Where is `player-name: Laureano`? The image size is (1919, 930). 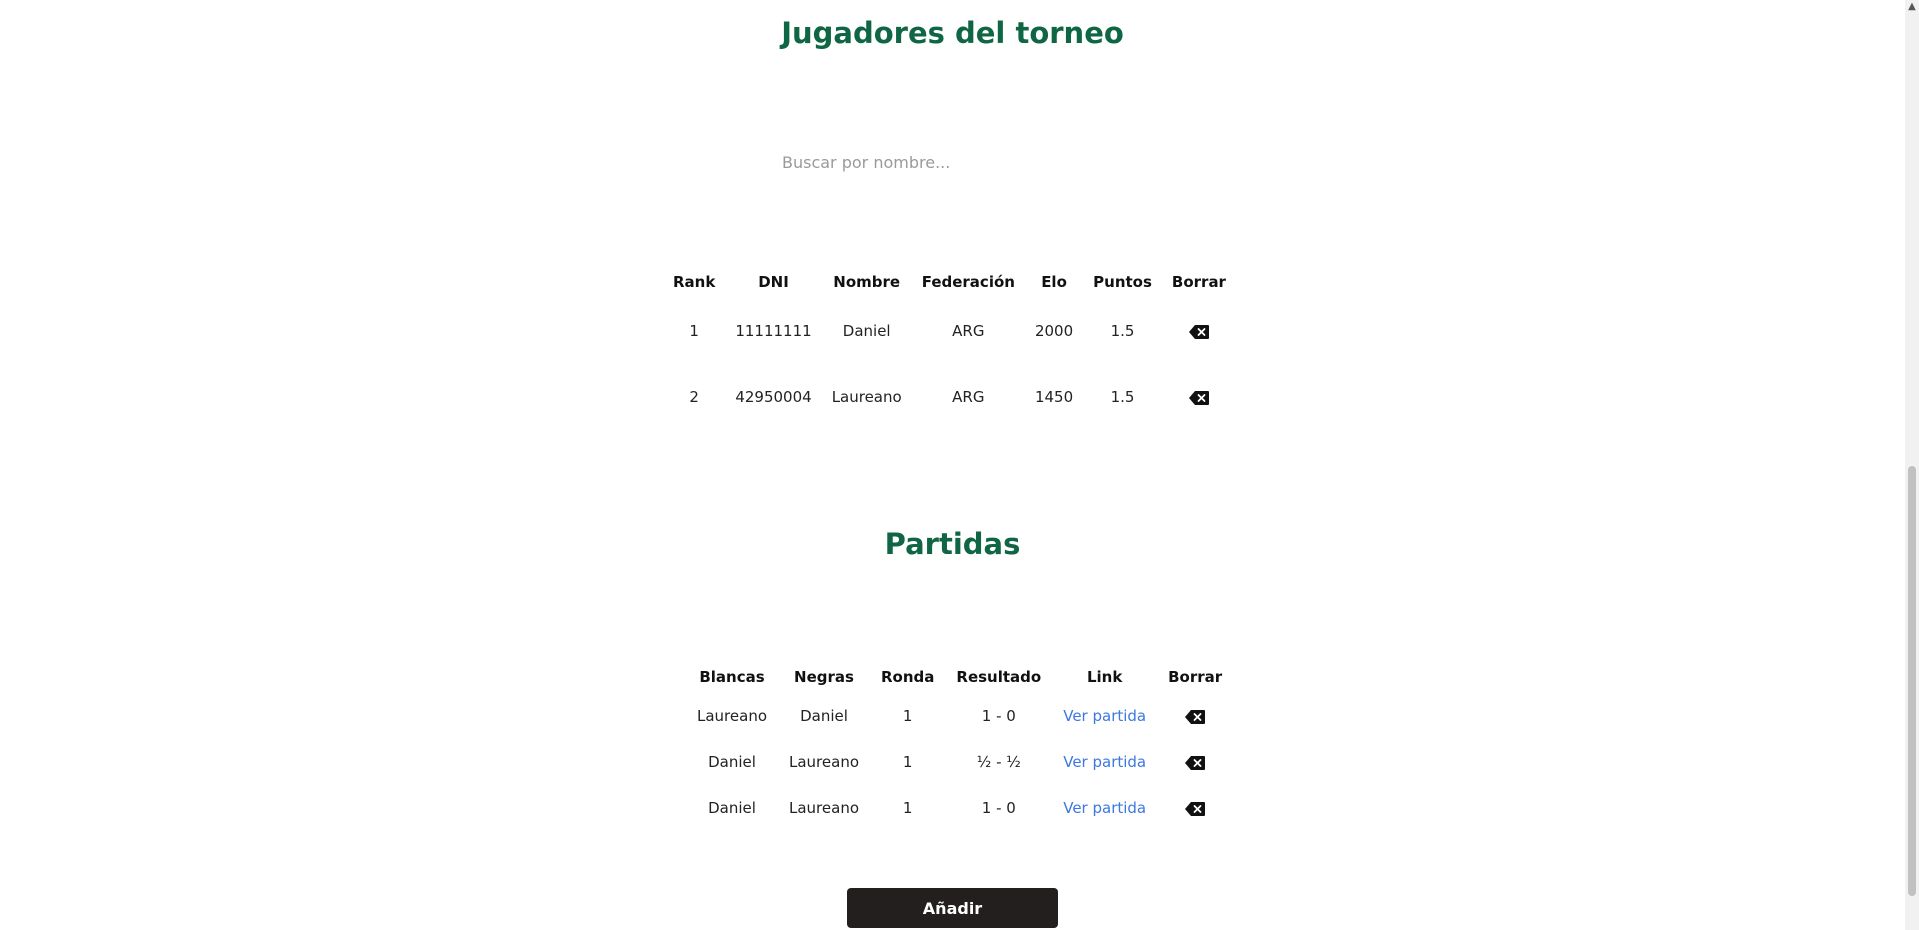 player-name: Laureano is located at coordinates (866, 397).